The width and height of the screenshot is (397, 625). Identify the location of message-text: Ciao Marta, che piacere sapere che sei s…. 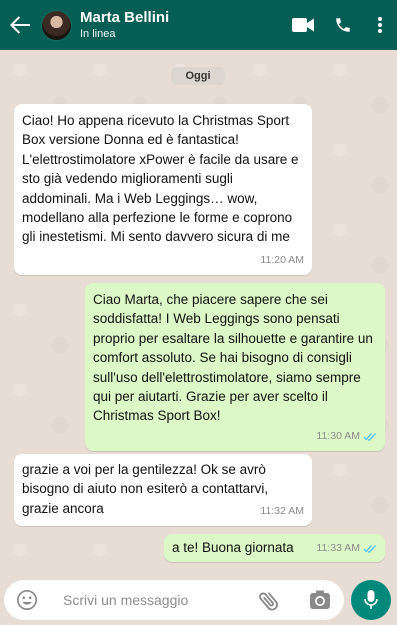
(233, 358).